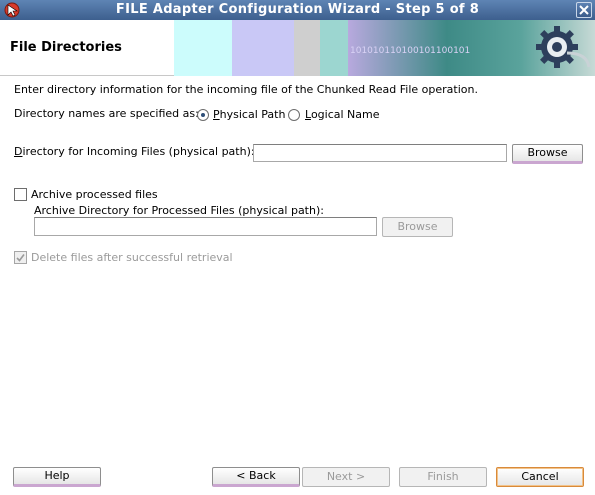  What do you see at coordinates (203, 115) in the screenshot?
I see `physical-path-radio` at bounding box center [203, 115].